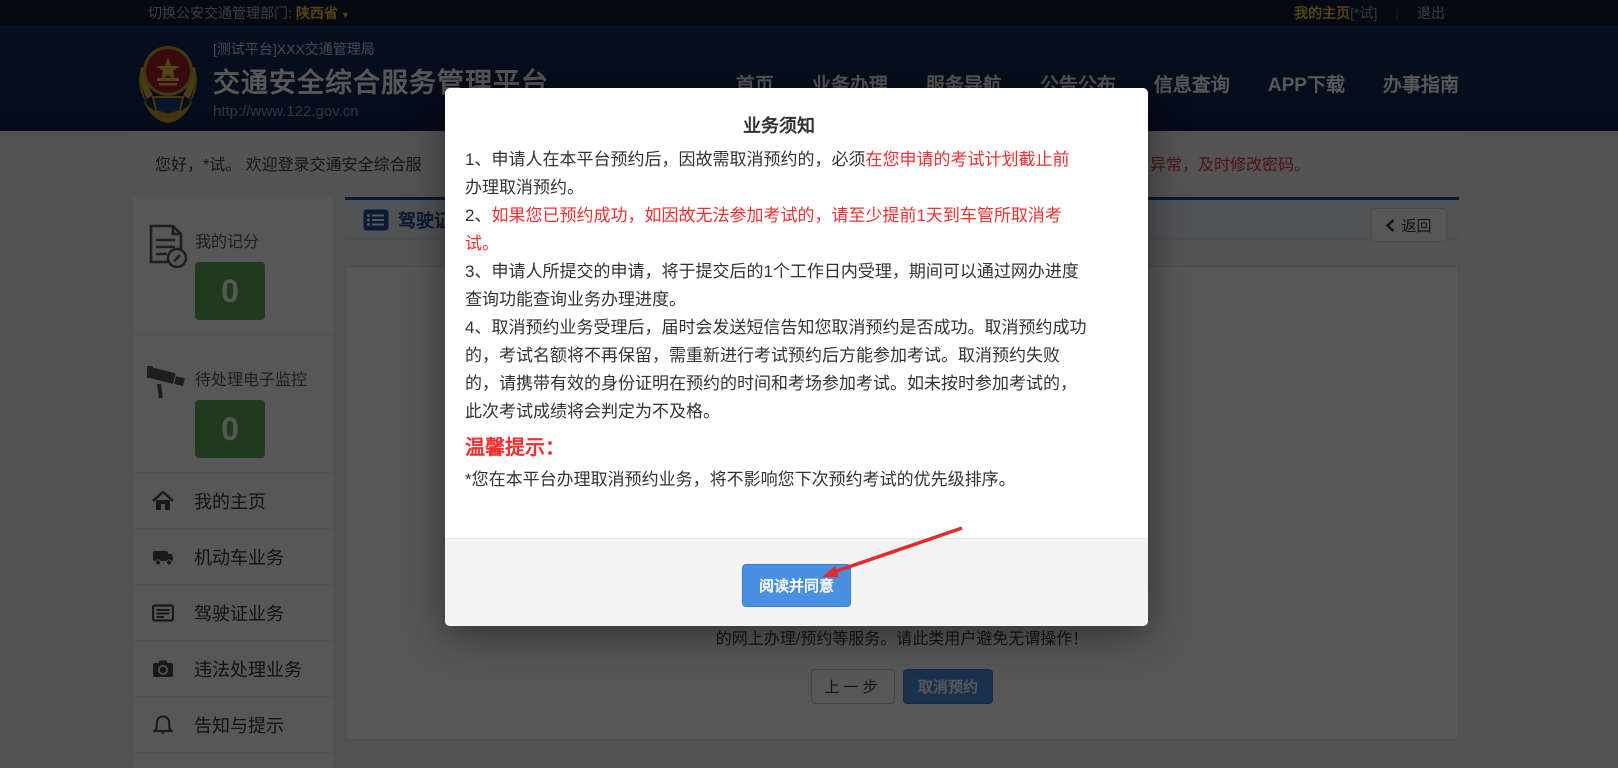 This screenshot has width=1618, height=768. Describe the element at coordinates (779, 126) in the screenshot. I see `modal-title: 业务须知` at that location.